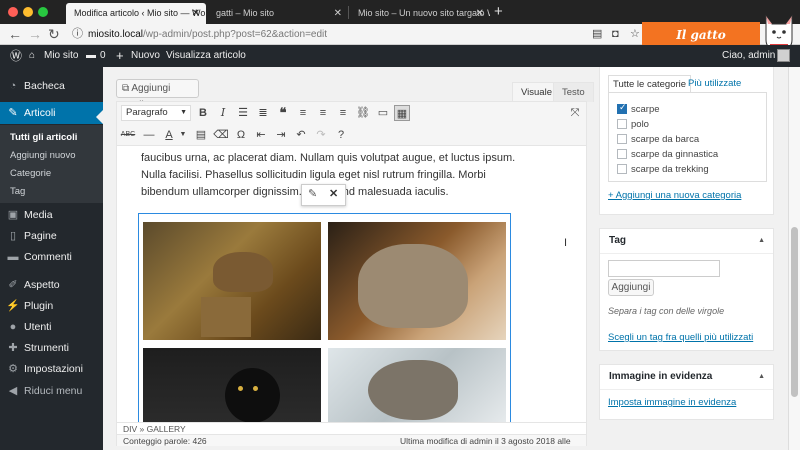 The image size is (800, 450). Describe the element at coordinates (203, 113) in the screenshot. I see `bold-icon: B` at that location.